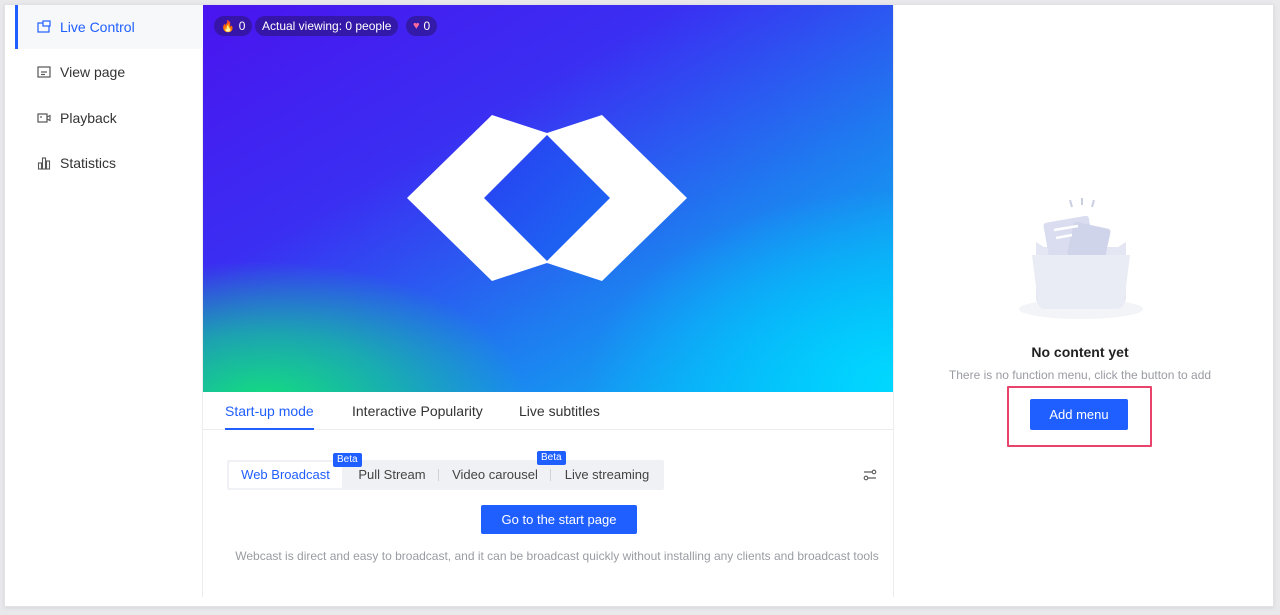  I want to click on mode-label: Web Broadcast, so click(285, 474).